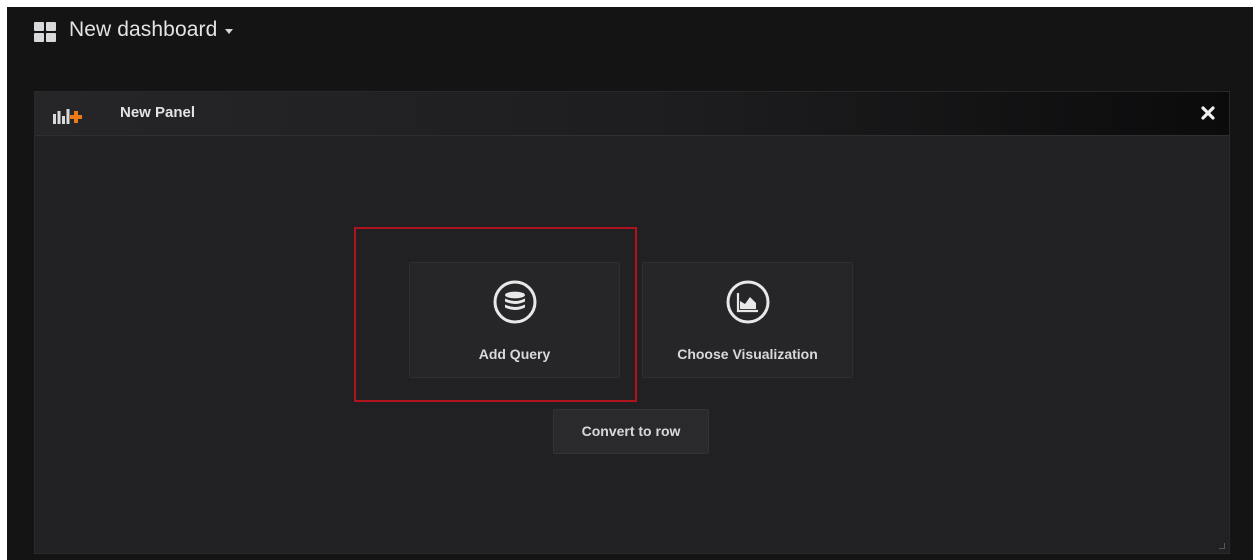 This screenshot has height=560, width=1253. Describe the element at coordinates (514, 302) in the screenshot. I see `database-icon` at that location.